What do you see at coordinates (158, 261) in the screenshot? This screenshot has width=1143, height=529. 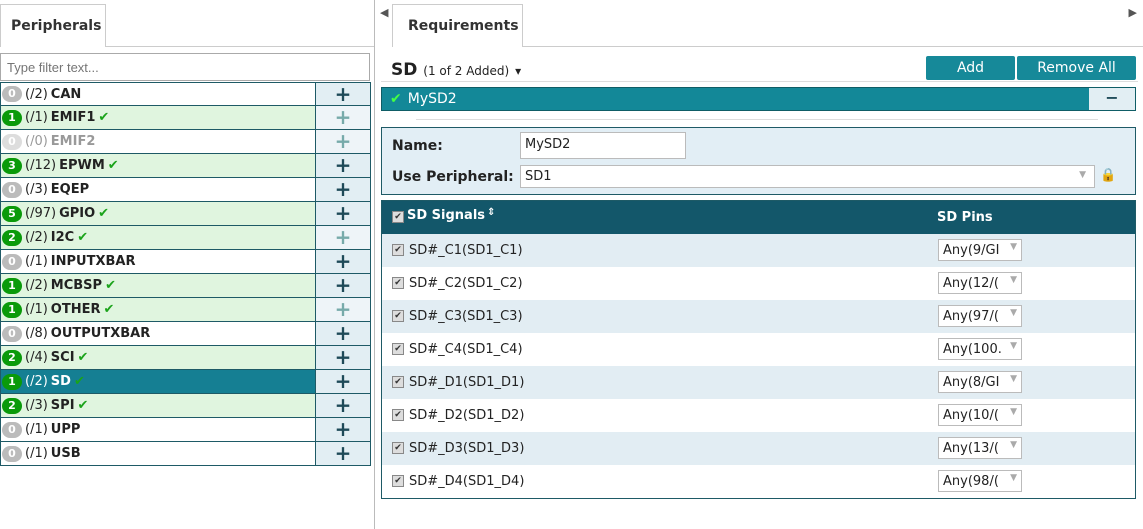 I see `peripheral-label: 0 (/1) INPUTXBAR` at bounding box center [158, 261].